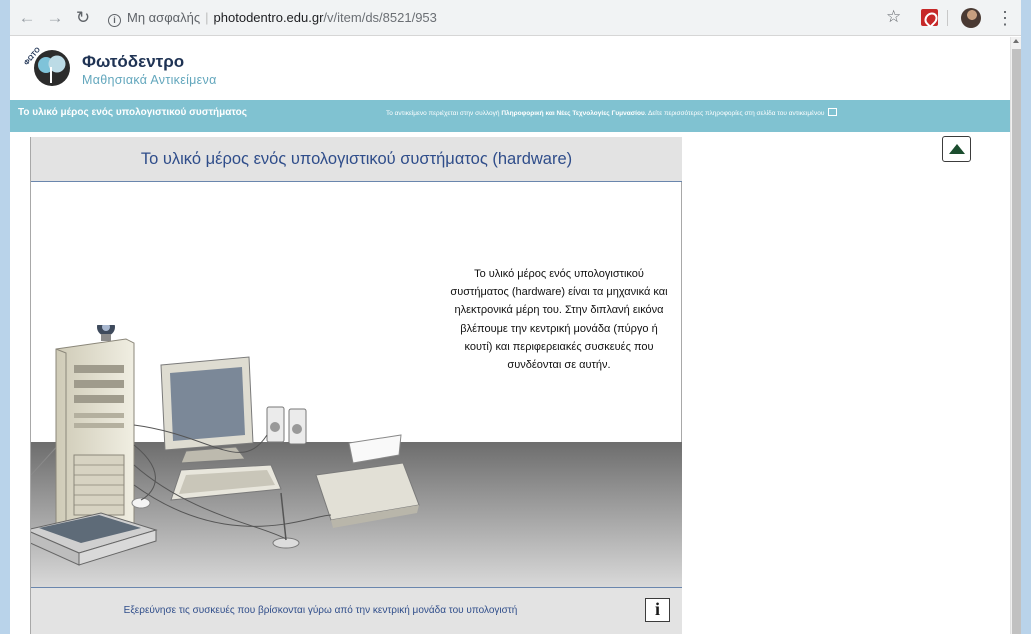 Image resolution: width=1031 pixels, height=634 pixels. What do you see at coordinates (83, 18) in the screenshot?
I see `reload-icon: ↻` at bounding box center [83, 18].